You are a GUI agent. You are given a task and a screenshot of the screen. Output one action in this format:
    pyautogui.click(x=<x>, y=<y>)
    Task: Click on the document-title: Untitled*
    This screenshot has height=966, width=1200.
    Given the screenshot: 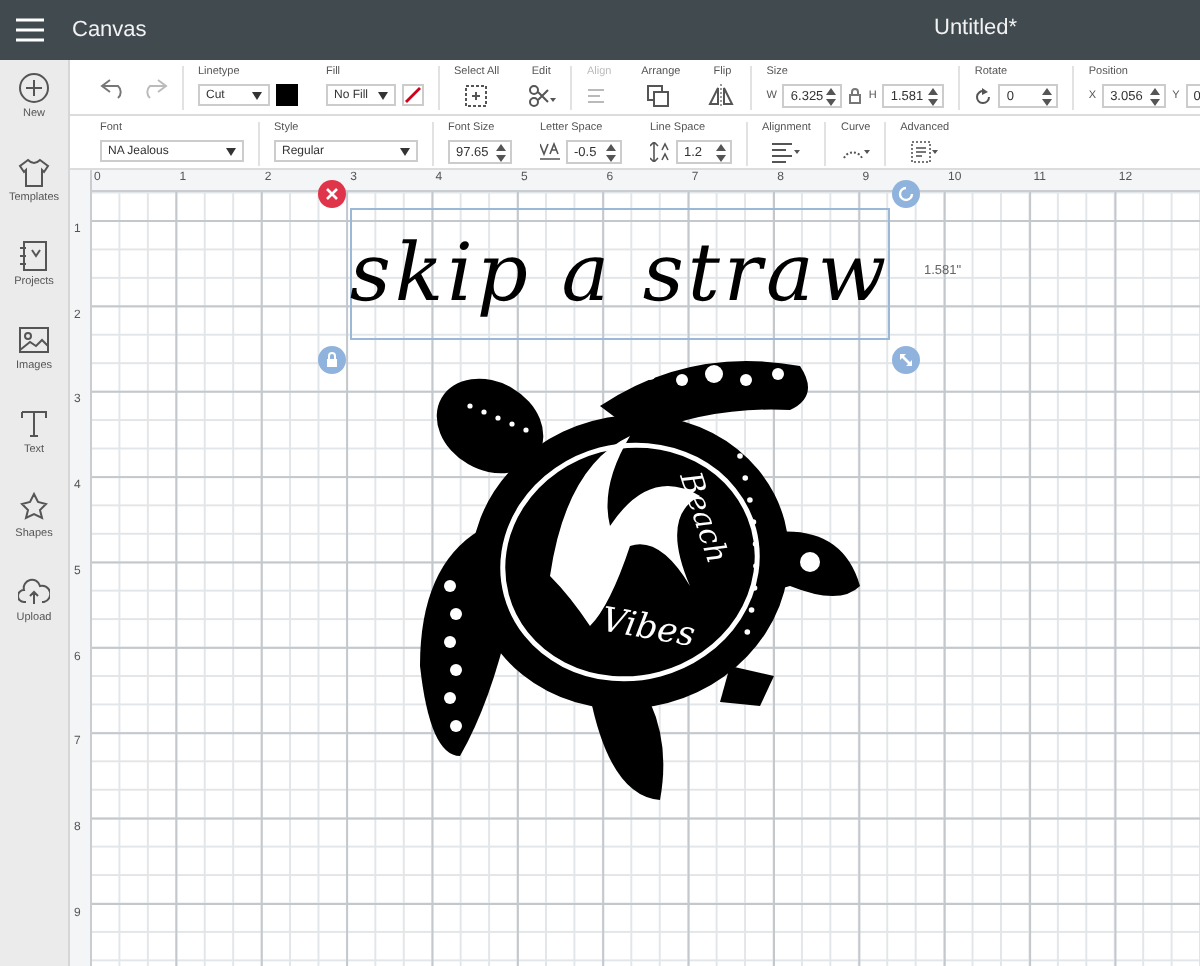 What is the action you would take?
    pyautogui.click(x=976, y=28)
    